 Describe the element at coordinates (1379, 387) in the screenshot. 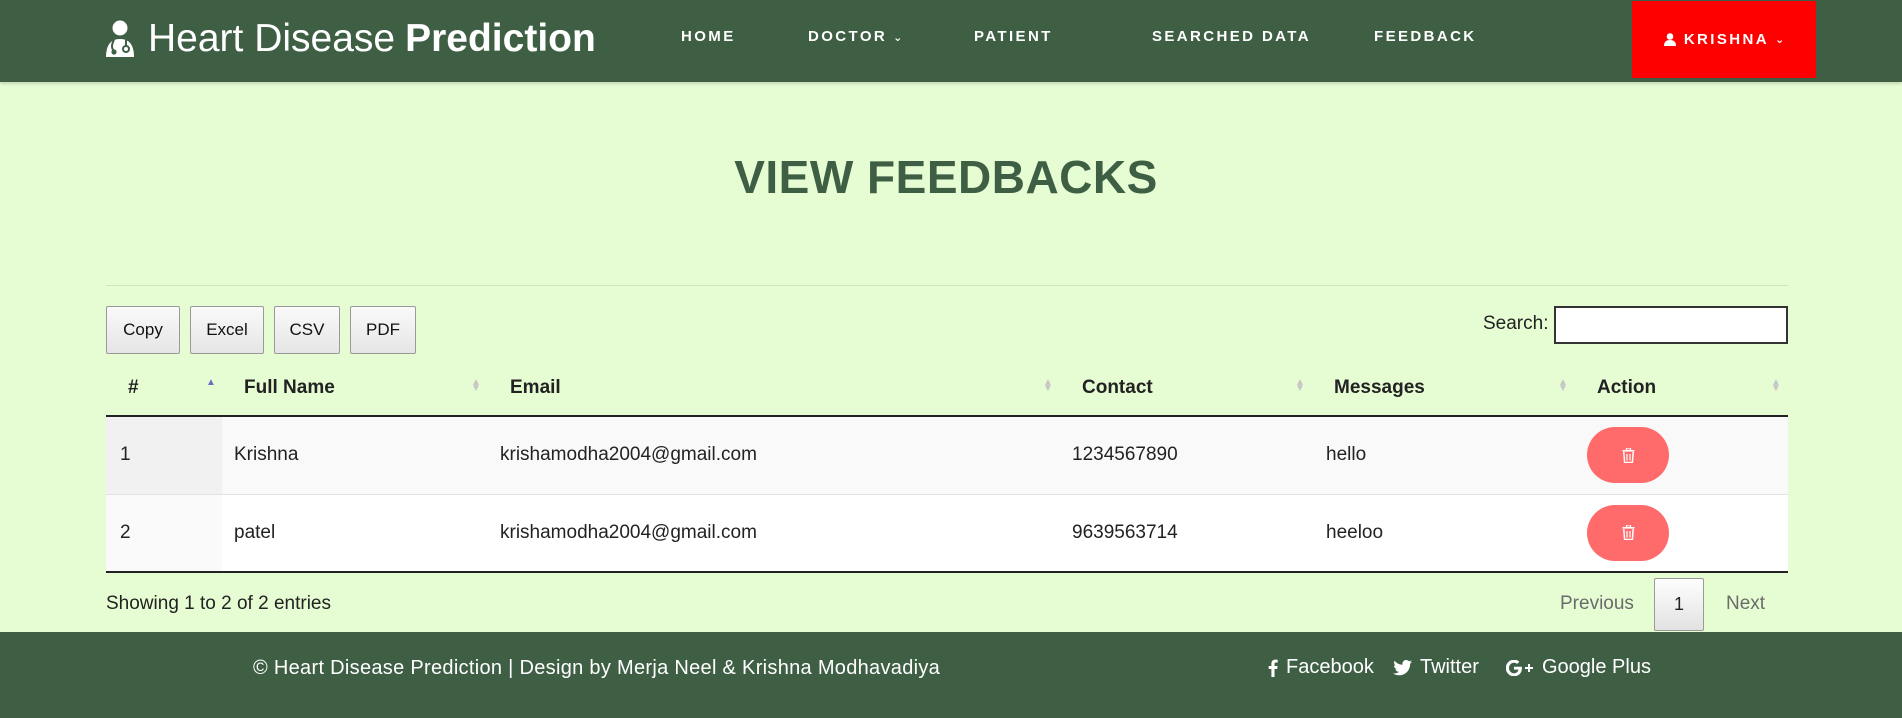

I see `column-header-label: Messages` at that location.